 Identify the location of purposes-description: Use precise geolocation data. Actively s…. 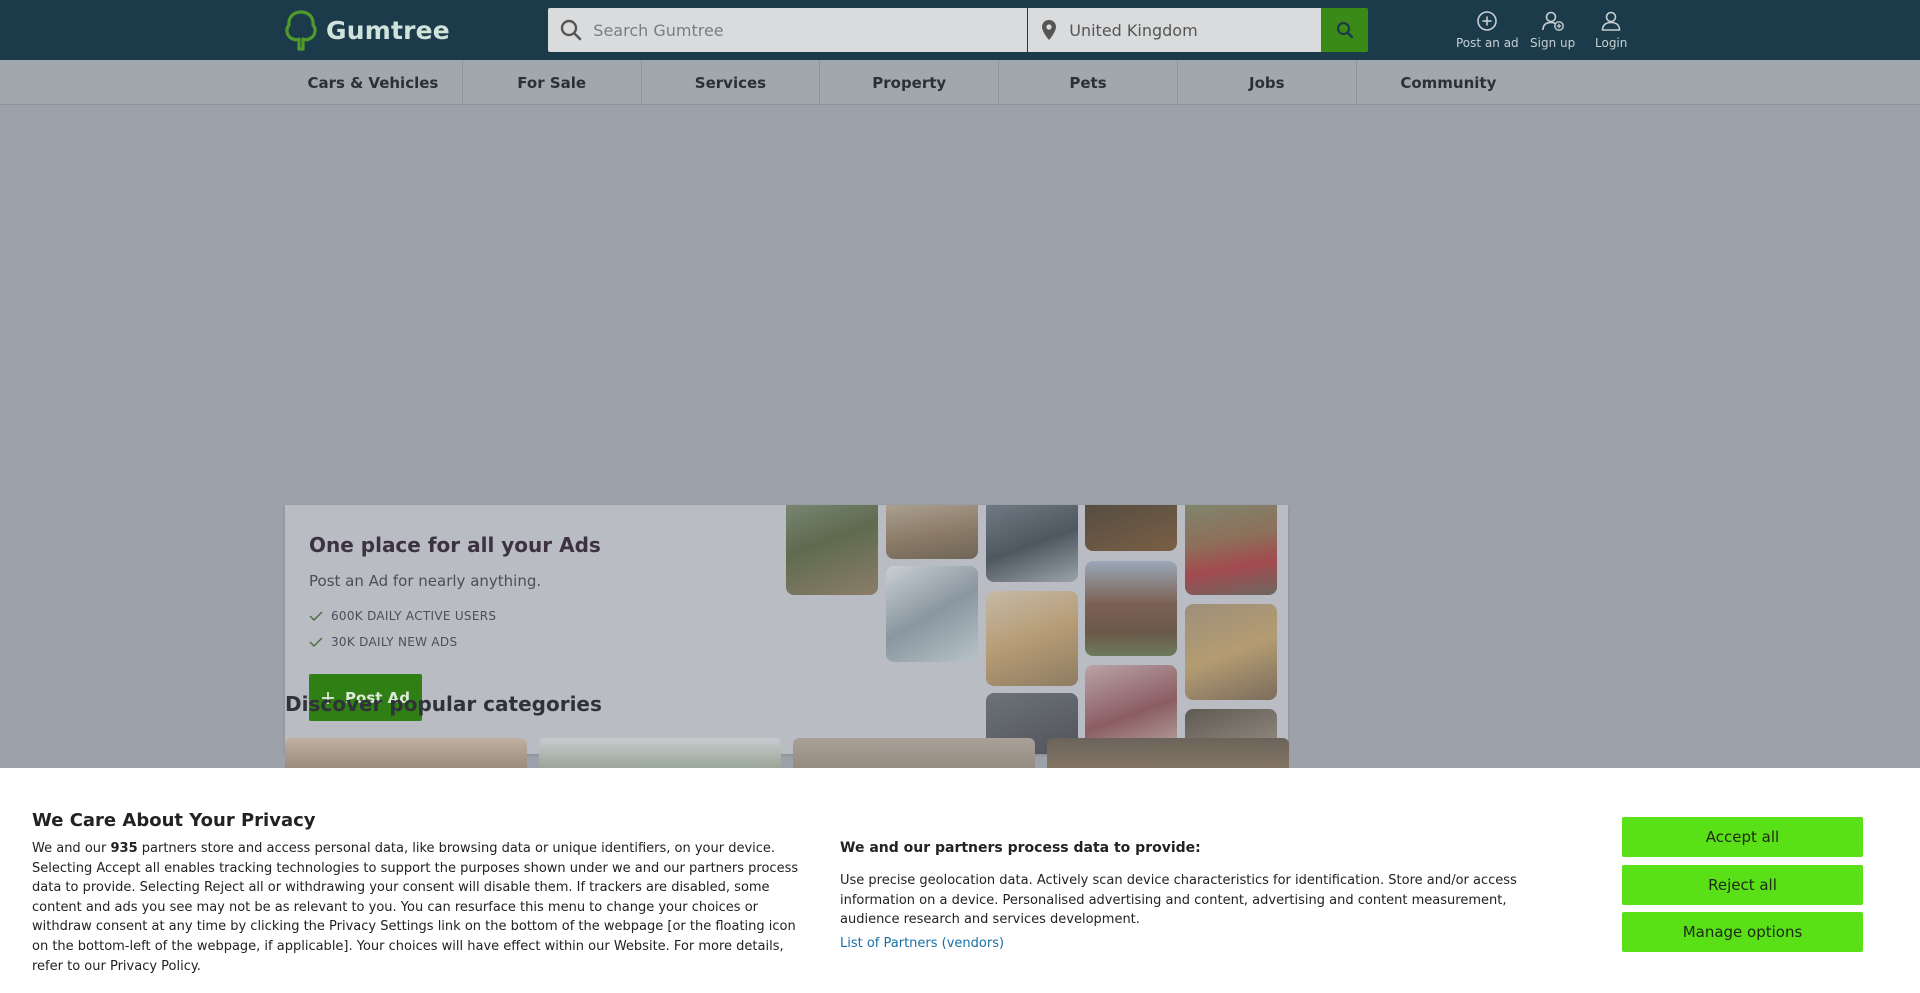
(1178, 900).